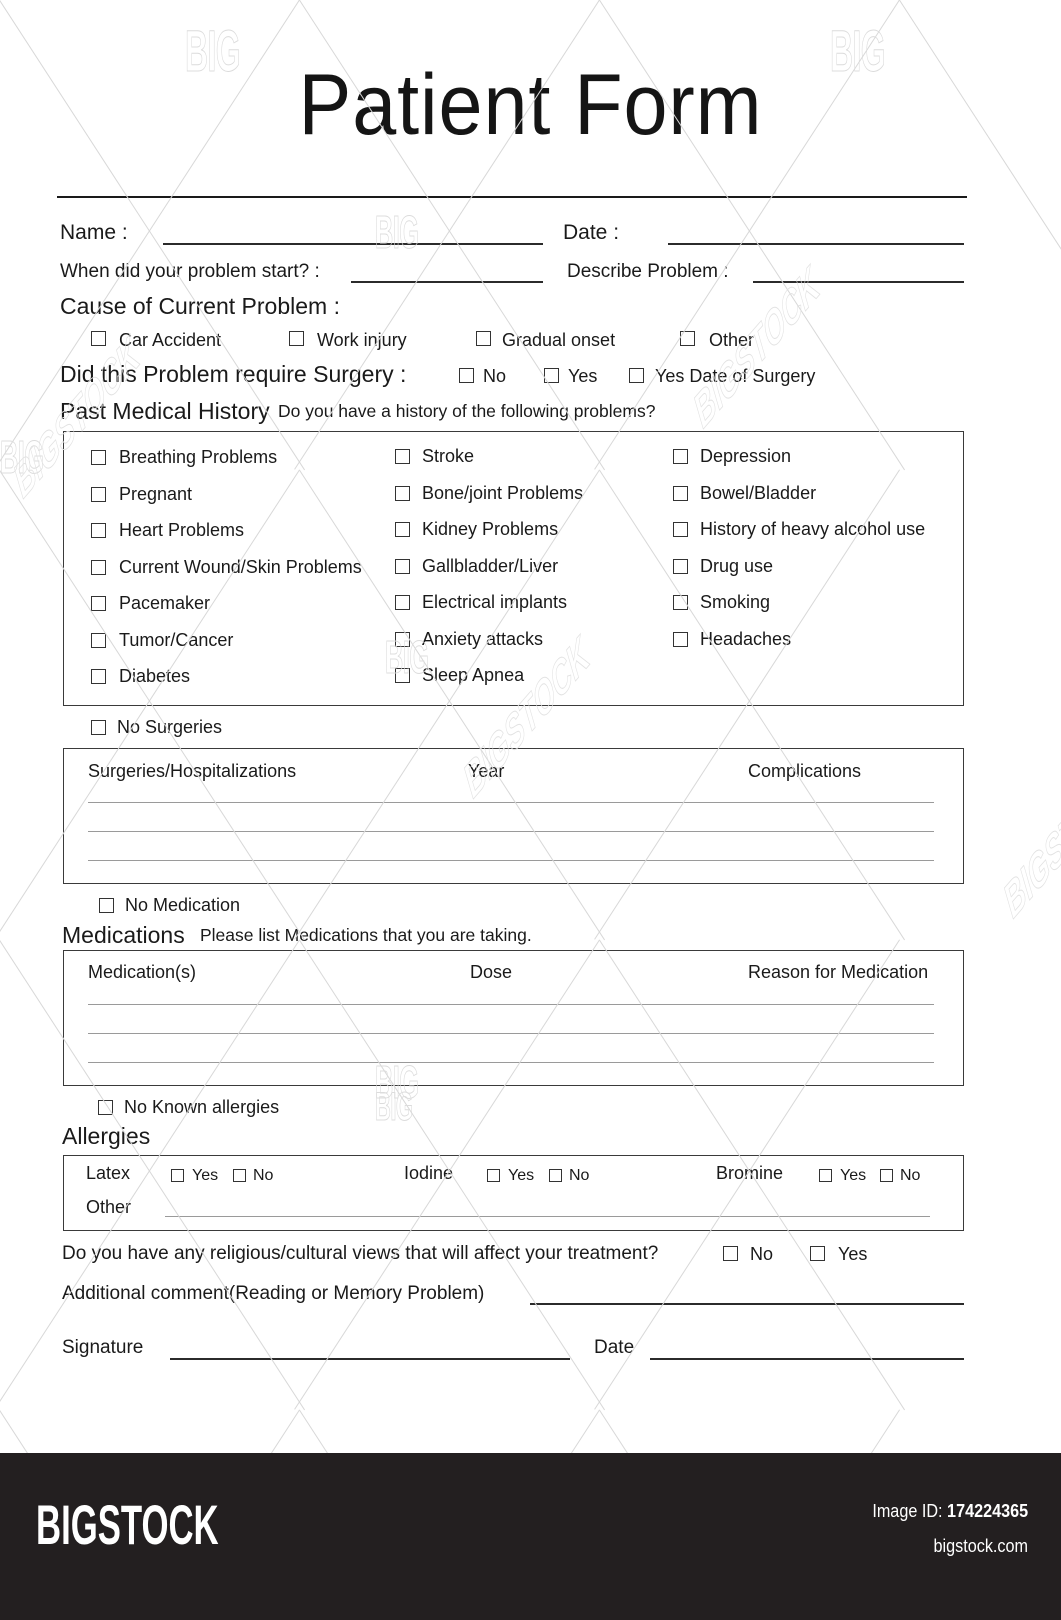  I want to click on checkbox-kidney-problems, so click(402, 529).